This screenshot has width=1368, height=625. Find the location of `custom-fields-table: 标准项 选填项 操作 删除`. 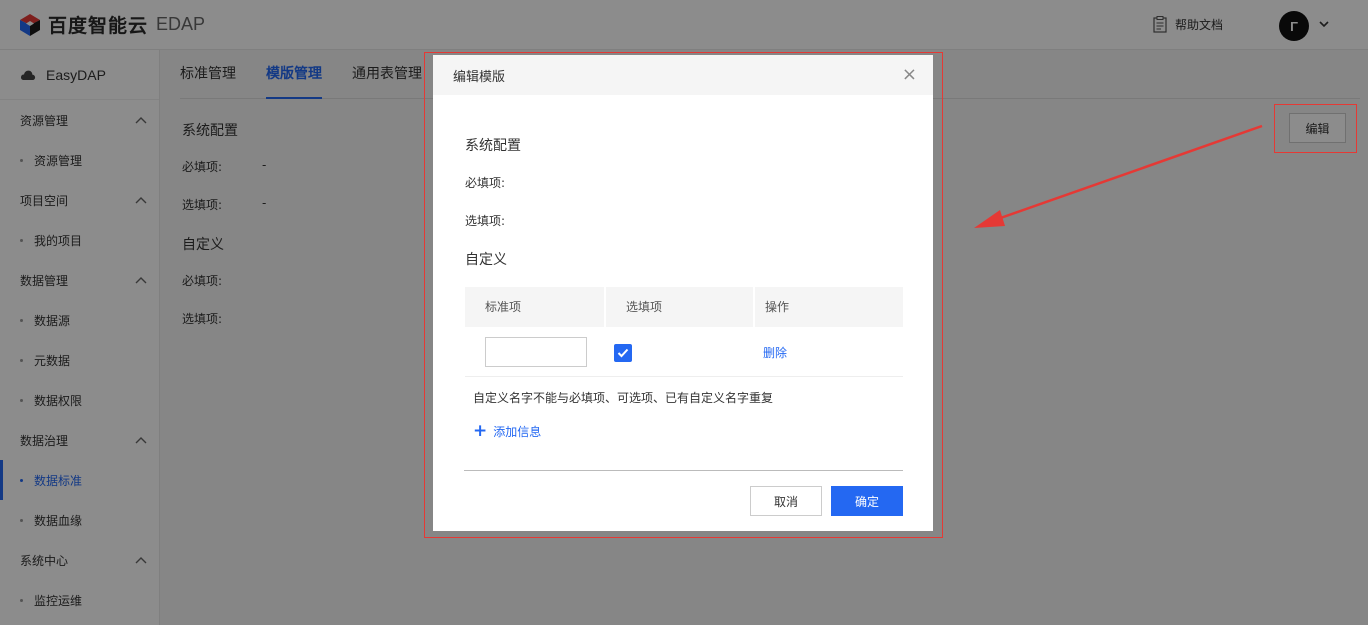

custom-fields-table: 标准项 选填项 操作 删除 is located at coordinates (684, 332).